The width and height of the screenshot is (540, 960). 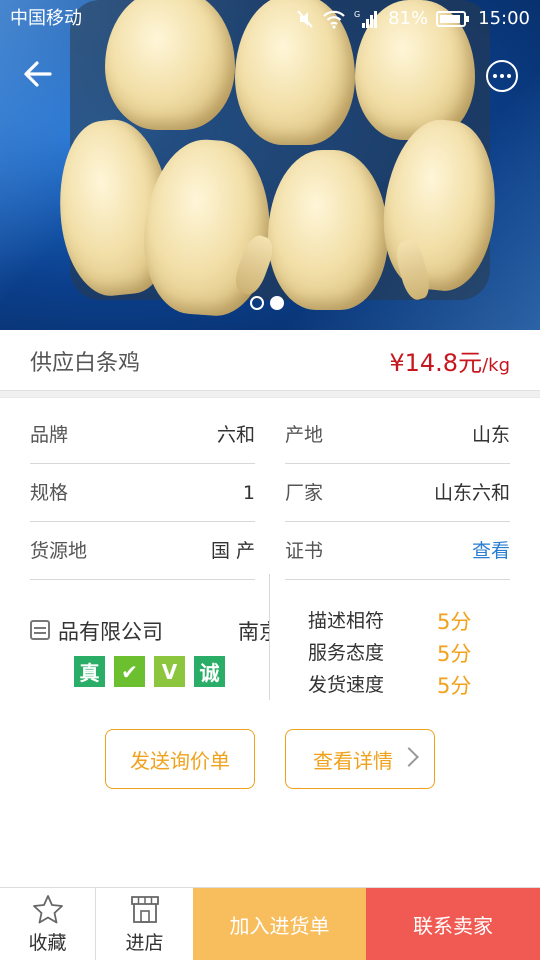 I want to click on integrity-badge-icon: 诚, so click(x=209, y=671).